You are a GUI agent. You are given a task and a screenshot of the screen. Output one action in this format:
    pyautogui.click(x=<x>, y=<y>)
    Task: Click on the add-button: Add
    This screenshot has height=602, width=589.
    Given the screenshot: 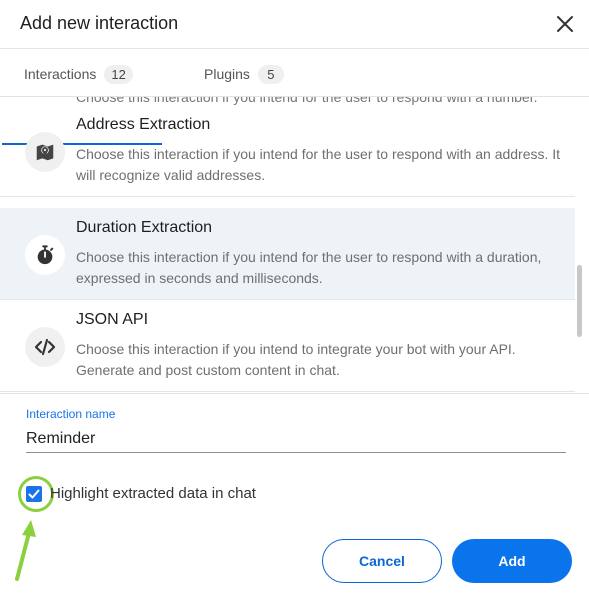 What is the action you would take?
    pyautogui.click(x=512, y=561)
    